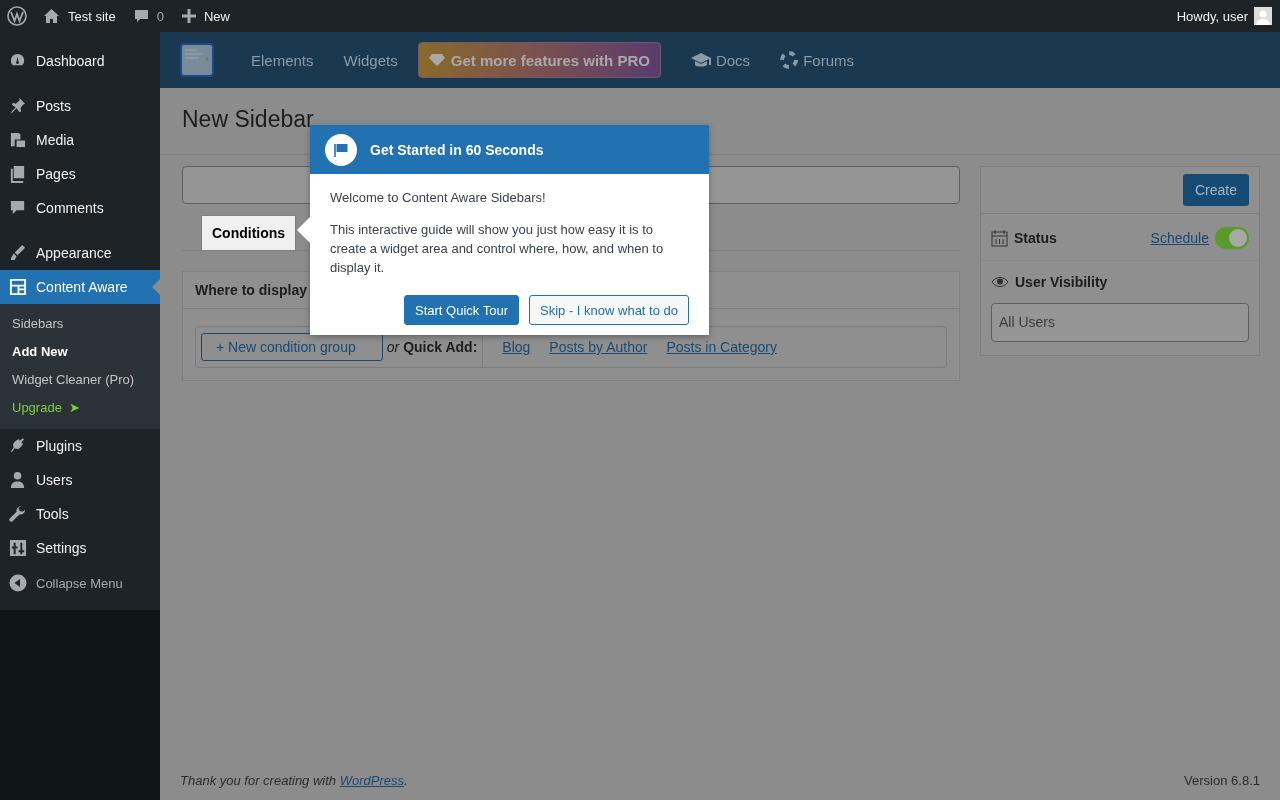  I want to click on user-visibility-label: User Visibility, so click(1061, 282).